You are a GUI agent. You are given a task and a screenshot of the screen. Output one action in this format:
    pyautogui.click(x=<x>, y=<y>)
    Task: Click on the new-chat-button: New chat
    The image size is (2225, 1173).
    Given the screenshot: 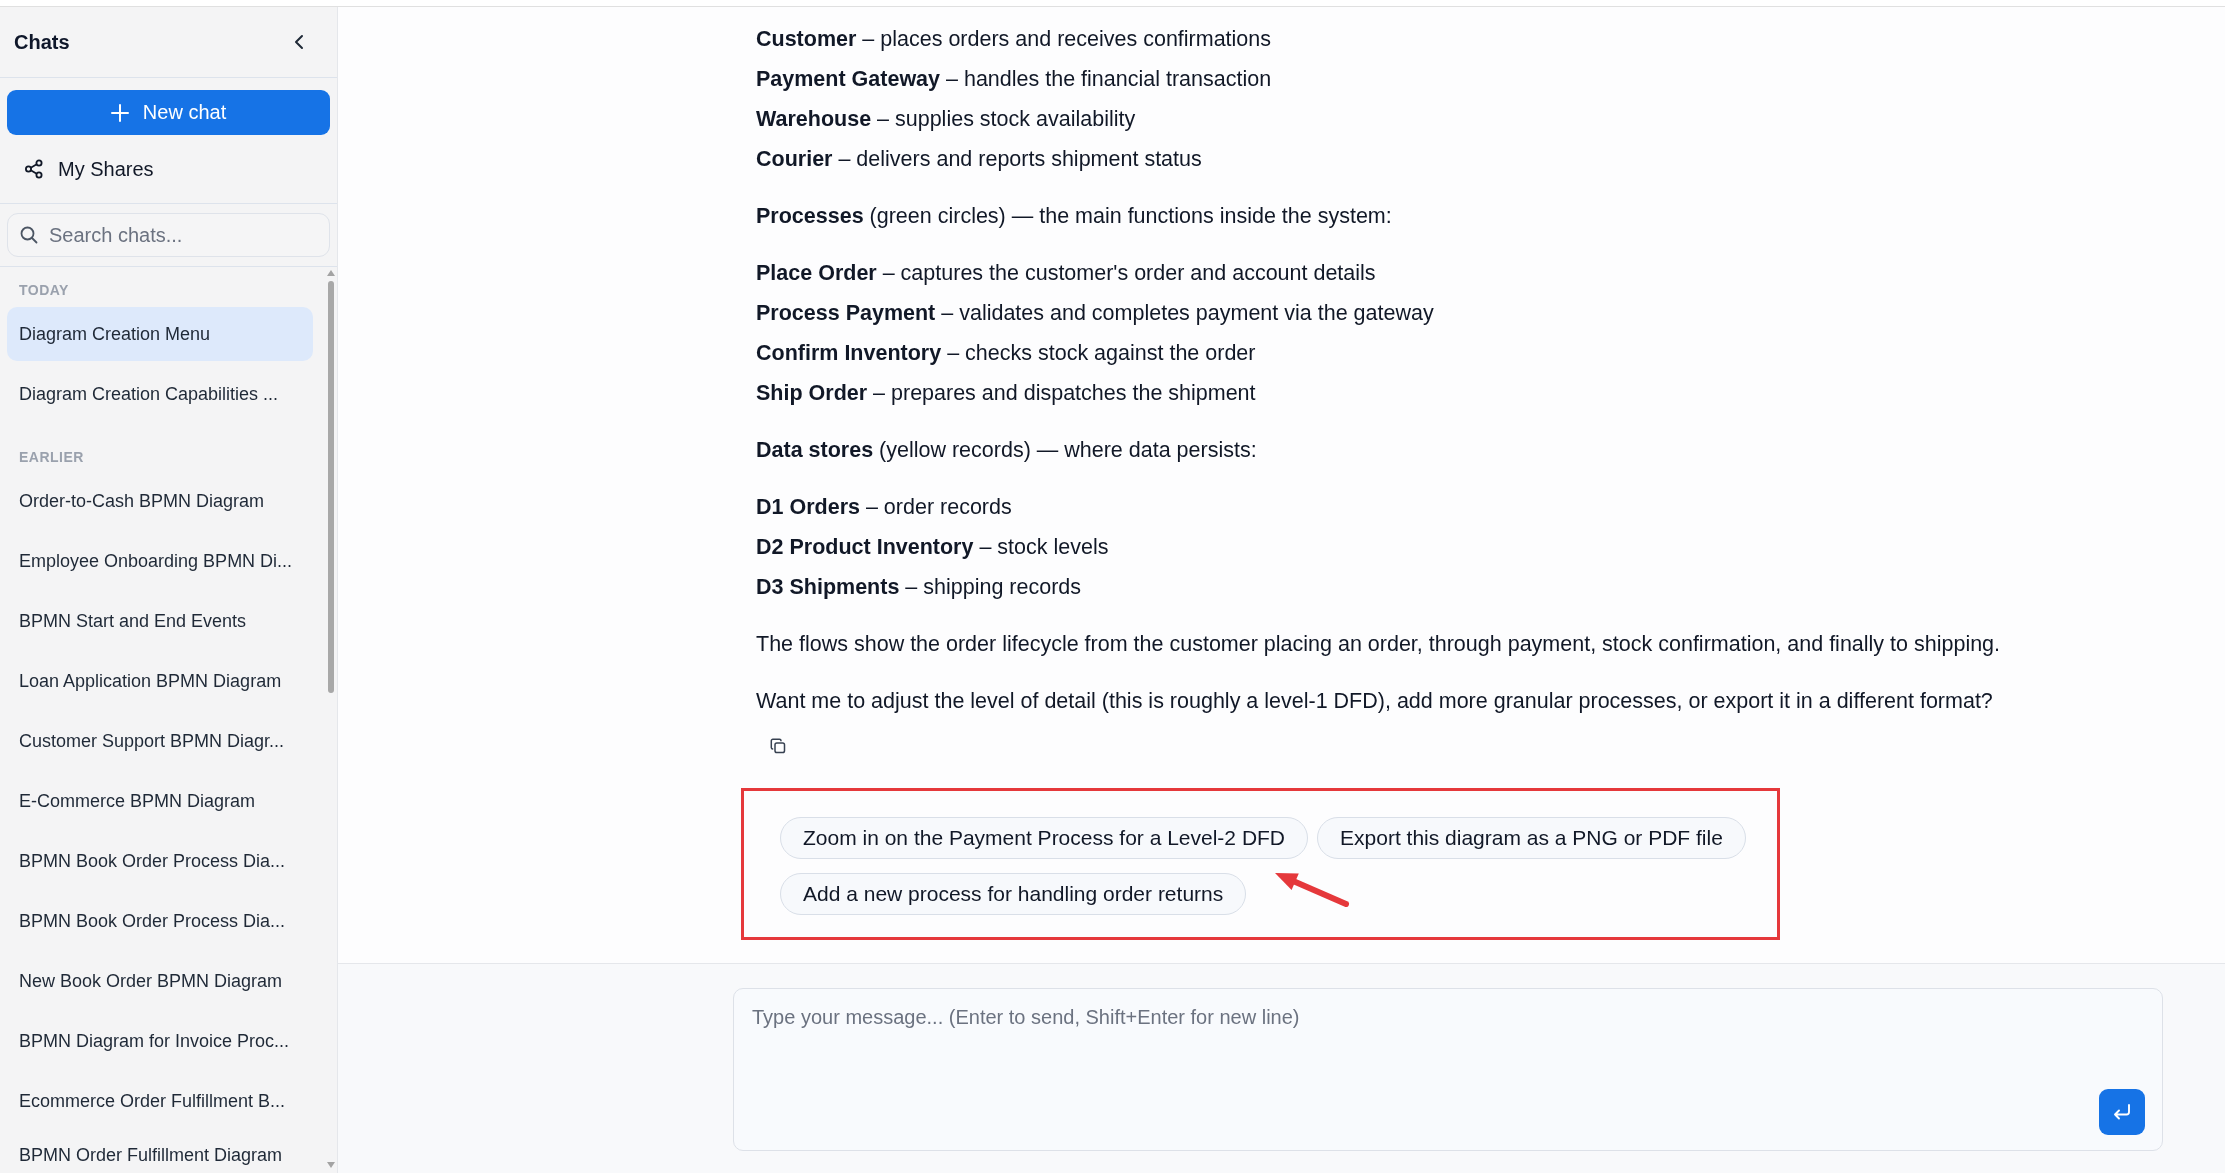 What is the action you would take?
    pyautogui.click(x=168, y=112)
    